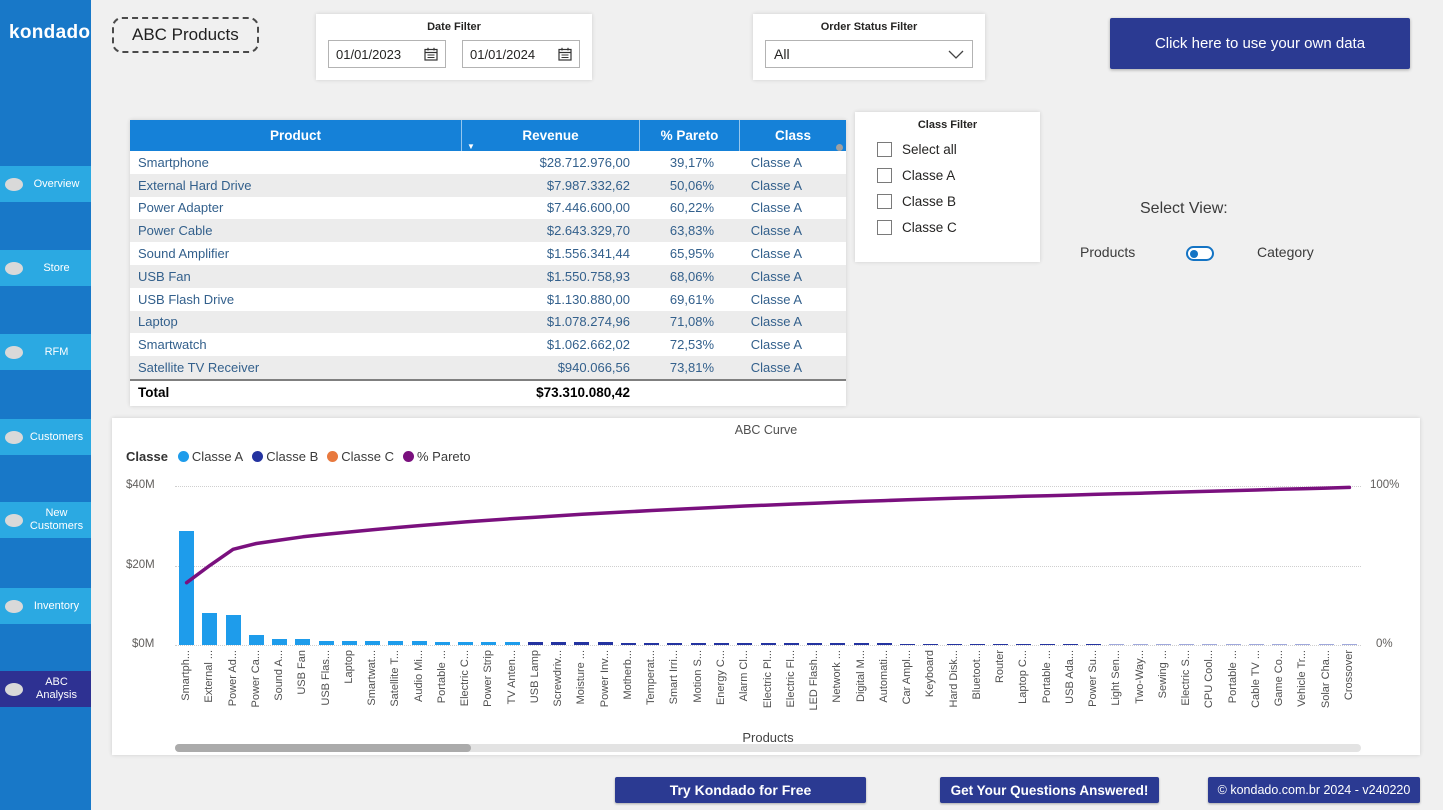 This screenshot has width=1443, height=810. I want to click on try-free-button: Try Kondado for Free, so click(740, 790).